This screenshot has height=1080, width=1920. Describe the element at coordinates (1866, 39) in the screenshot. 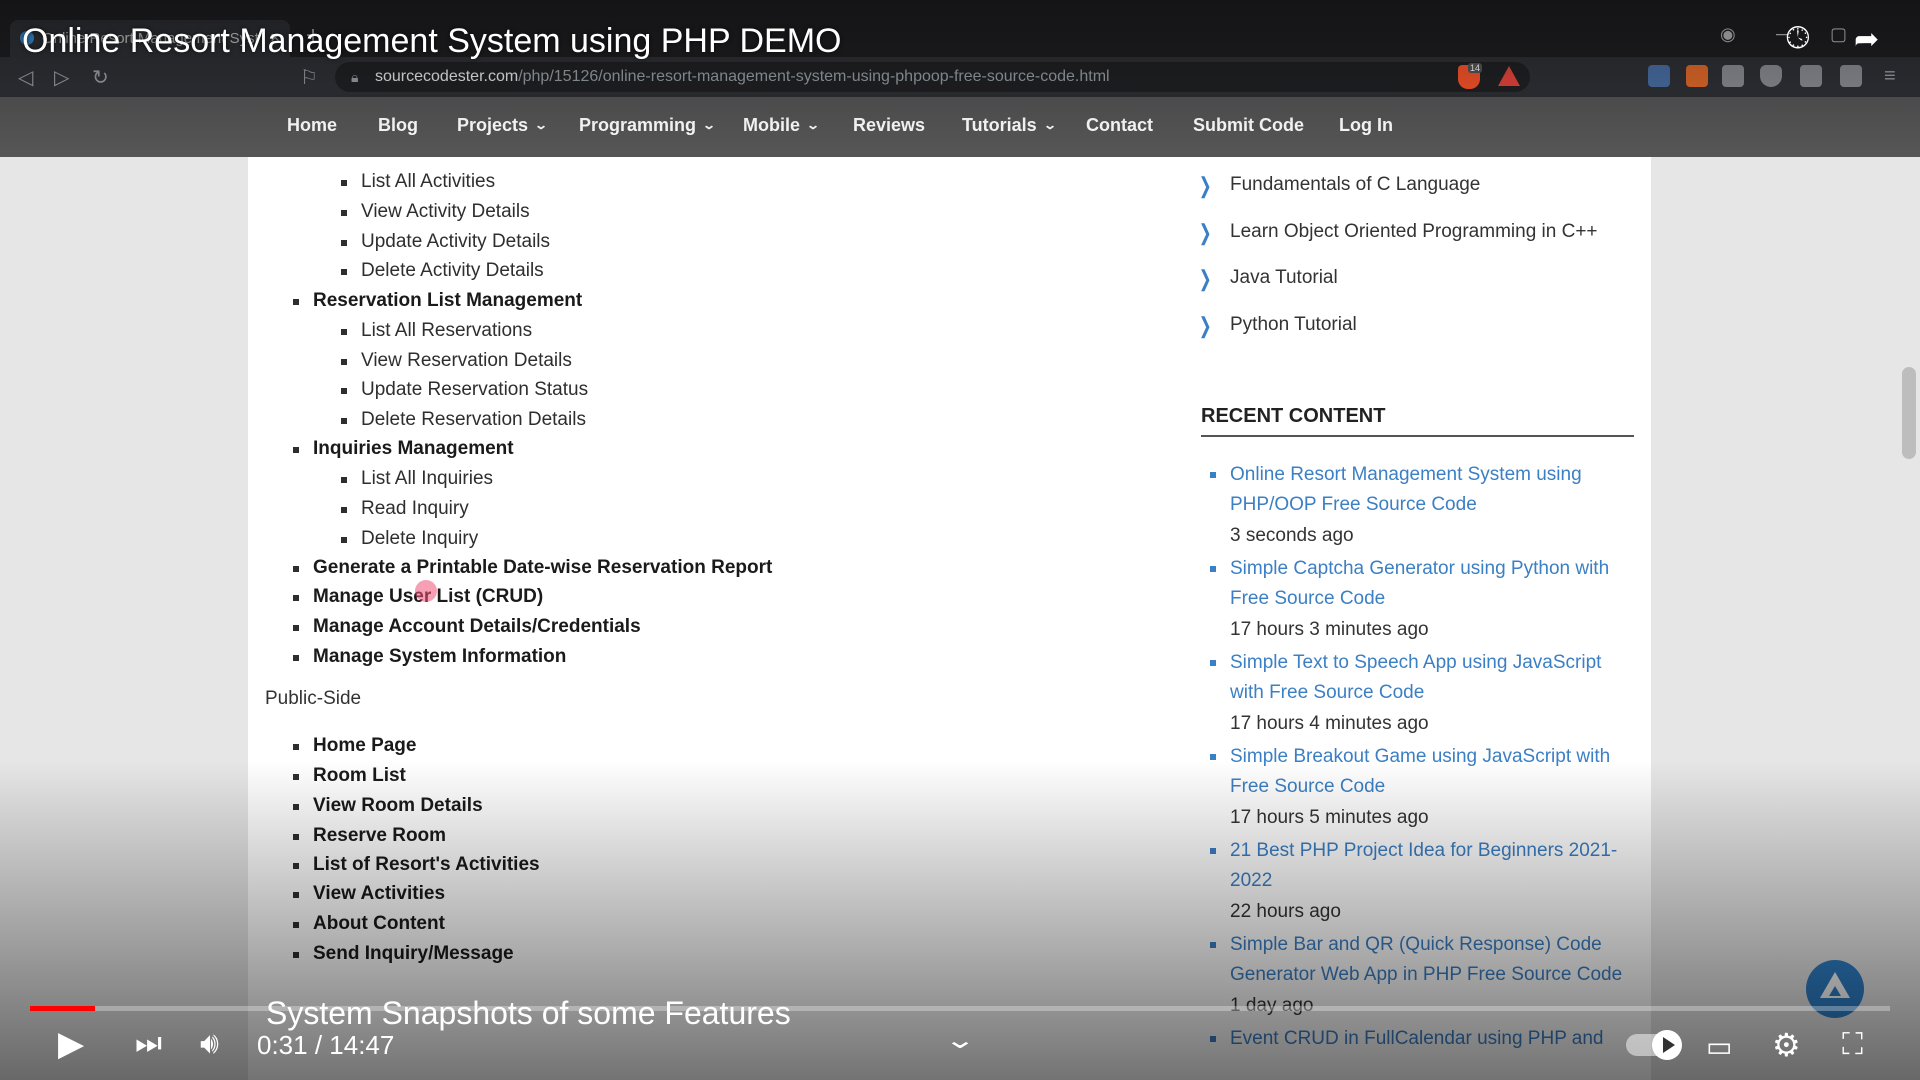

I see `share-icon: ➦` at that location.